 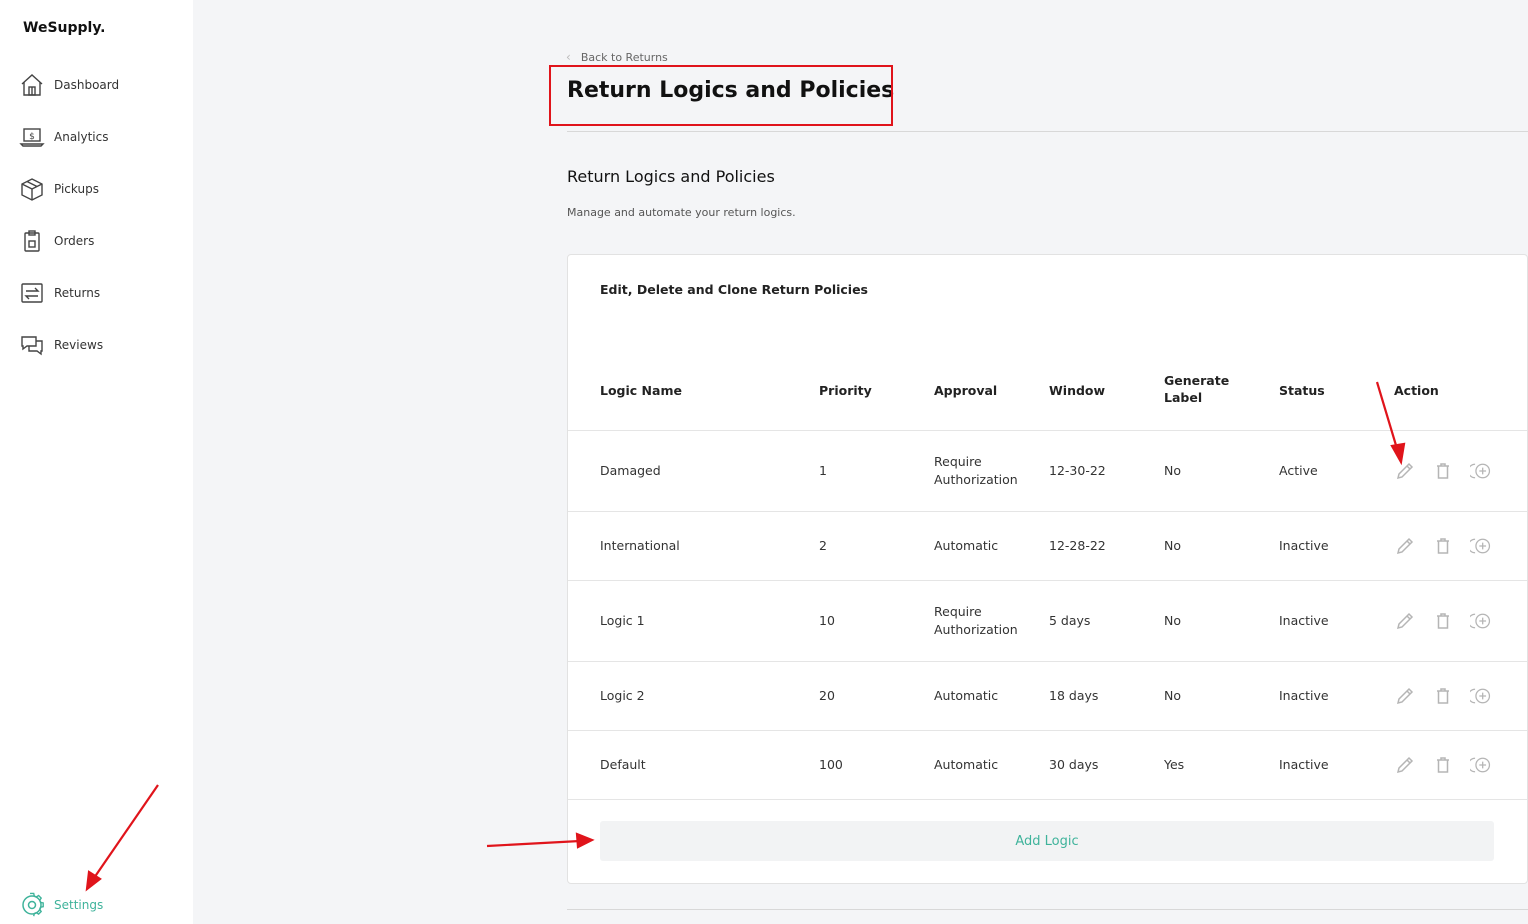 What do you see at coordinates (32, 241) in the screenshot?
I see `clipboard-icon` at bounding box center [32, 241].